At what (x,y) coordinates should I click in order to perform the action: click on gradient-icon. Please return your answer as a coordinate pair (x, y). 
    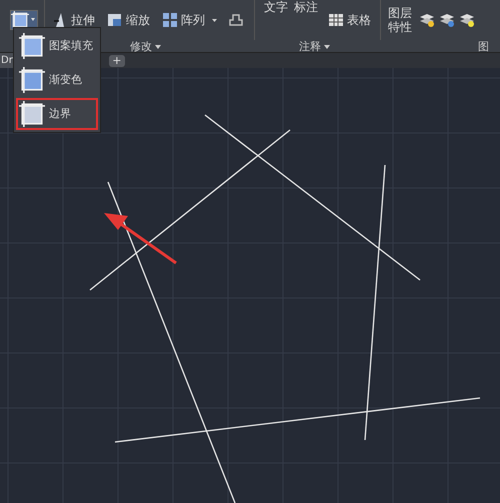
    Looking at the image, I should click on (32, 80).